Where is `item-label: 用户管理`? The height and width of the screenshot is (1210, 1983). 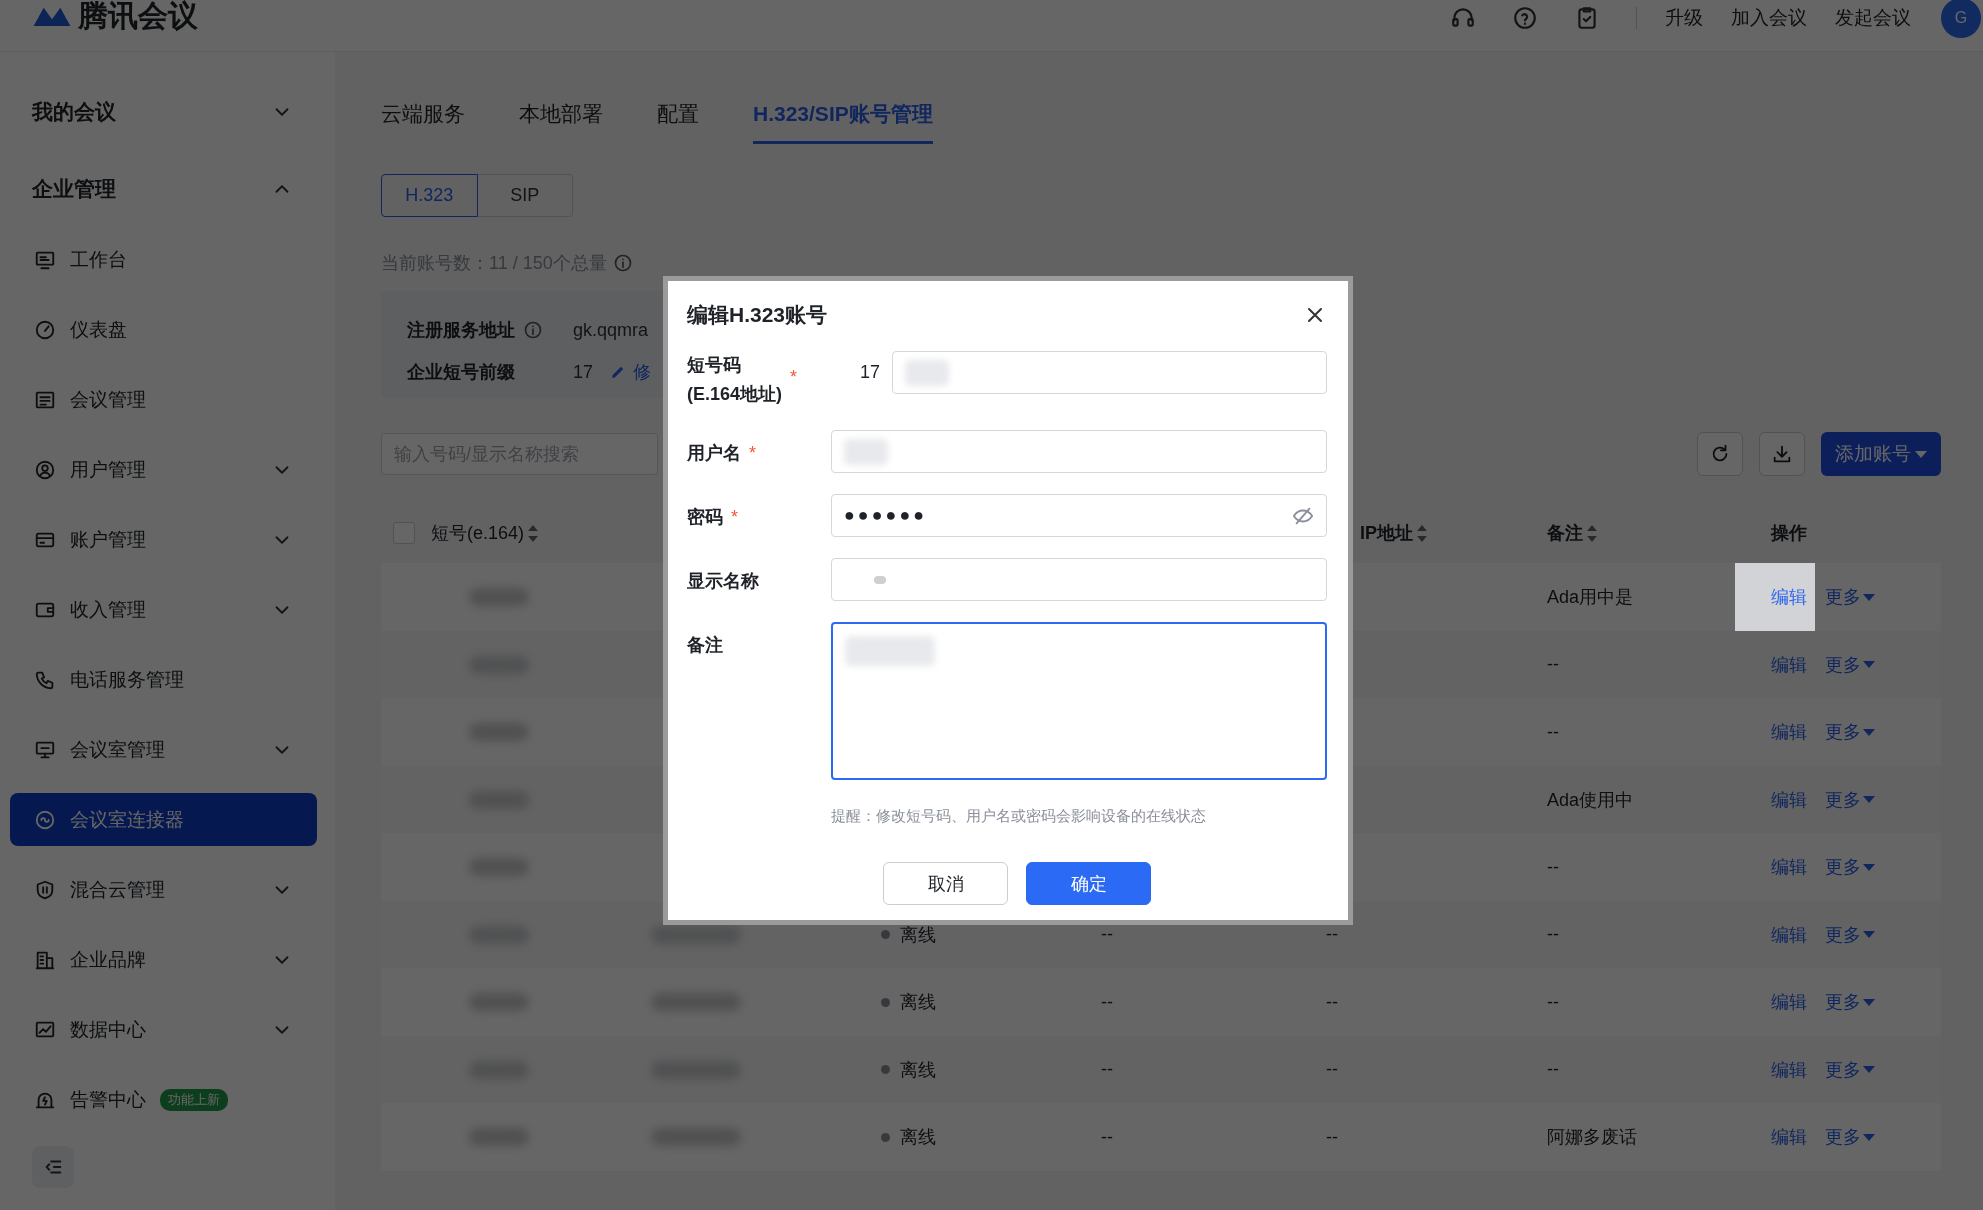
item-label: 用户管理 is located at coordinates (108, 469).